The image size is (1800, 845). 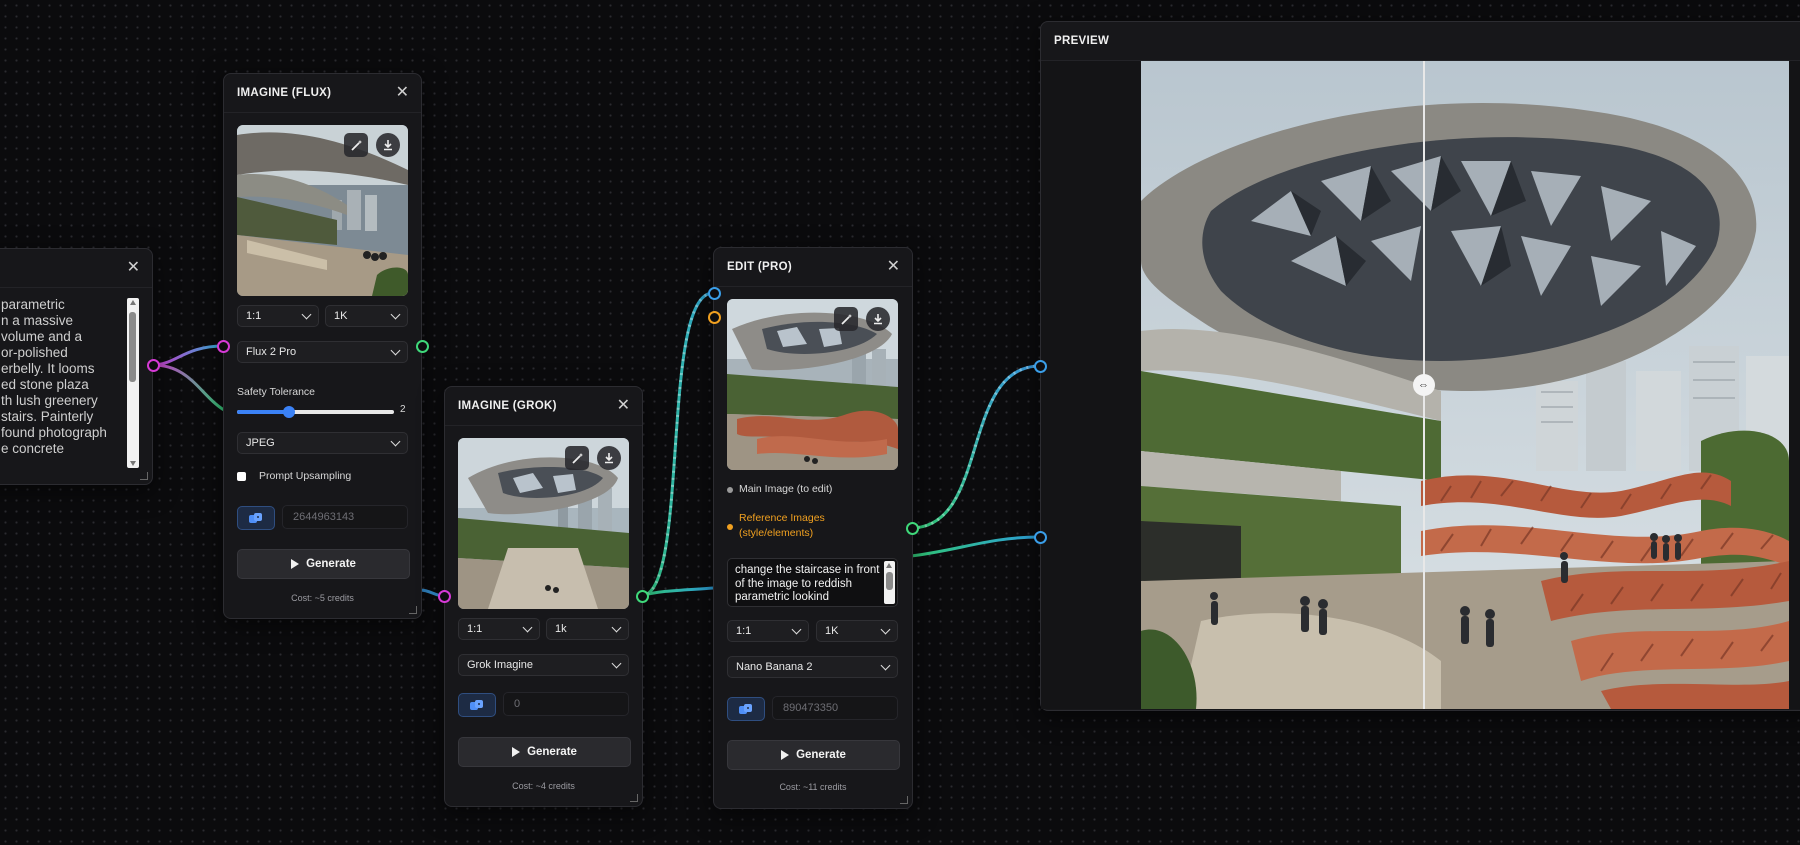 What do you see at coordinates (1082, 41) in the screenshot?
I see `node-title: PREVIEW` at bounding box center [1082, 41].